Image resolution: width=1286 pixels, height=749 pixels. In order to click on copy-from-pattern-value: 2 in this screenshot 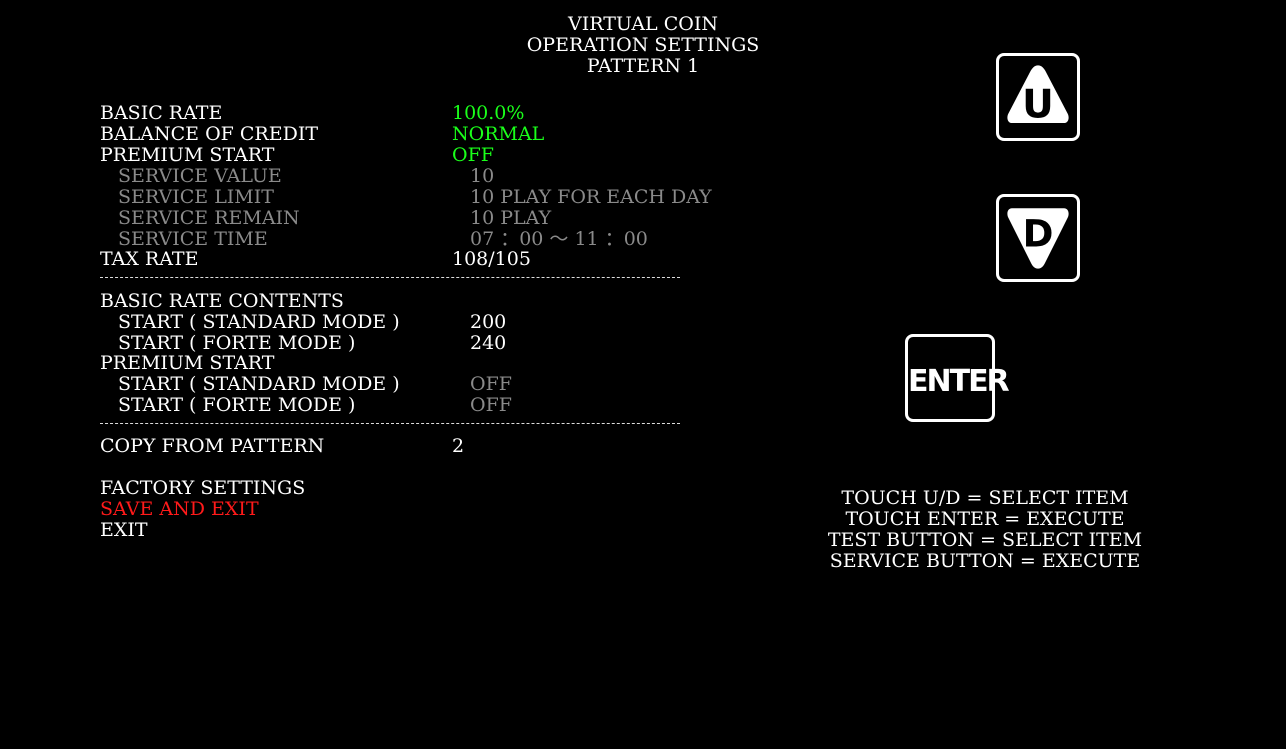, I will do `click(458, 446)`.